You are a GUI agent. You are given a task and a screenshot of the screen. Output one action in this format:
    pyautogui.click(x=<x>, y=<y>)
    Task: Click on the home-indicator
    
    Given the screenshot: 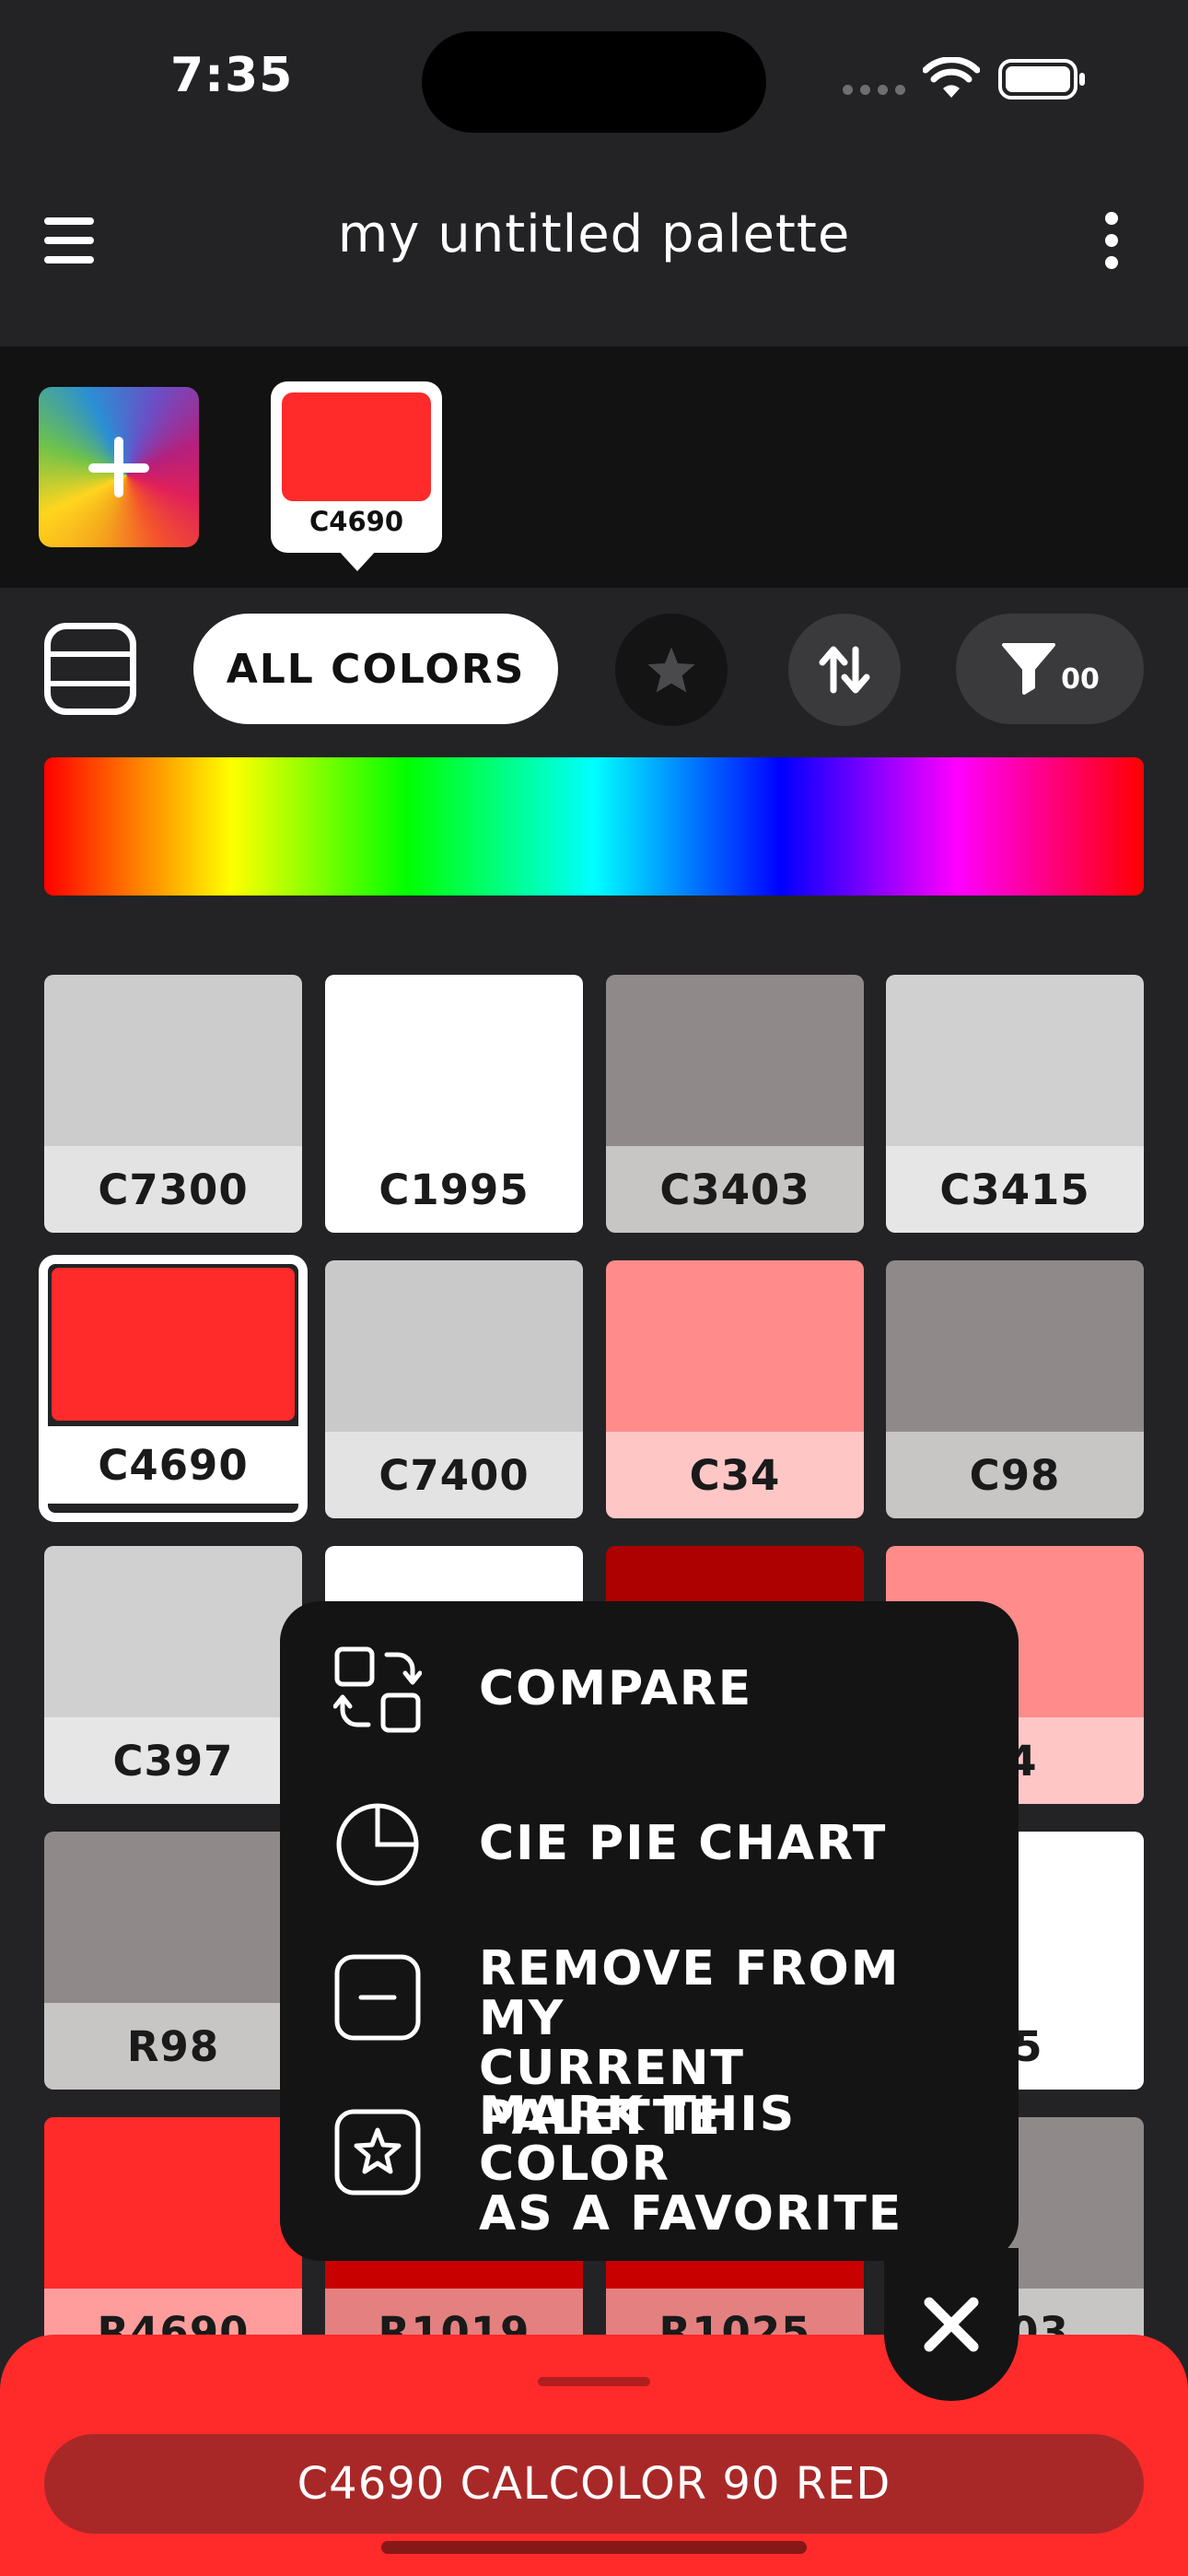 What is the action you would take?
    pyautogui.click(x=594, y=2547)
    